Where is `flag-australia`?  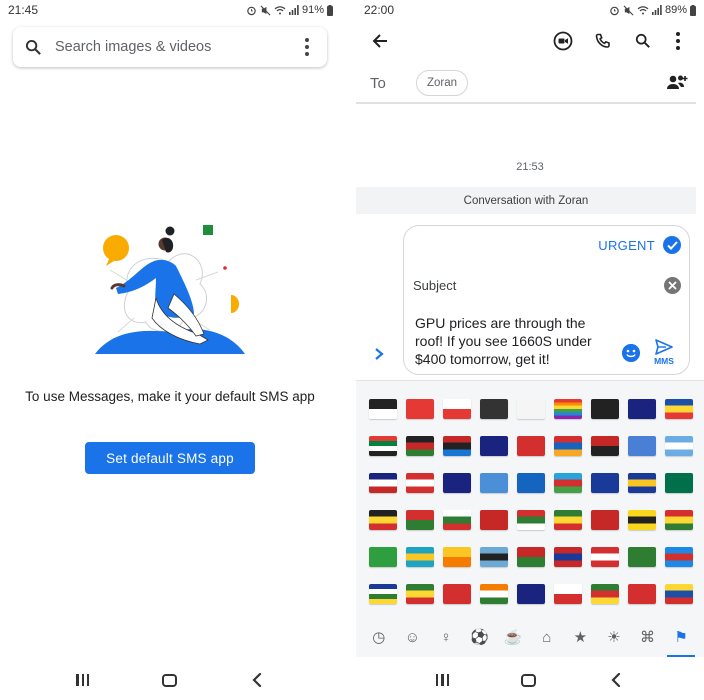 flag-australia is located at coordinates (456, 482).